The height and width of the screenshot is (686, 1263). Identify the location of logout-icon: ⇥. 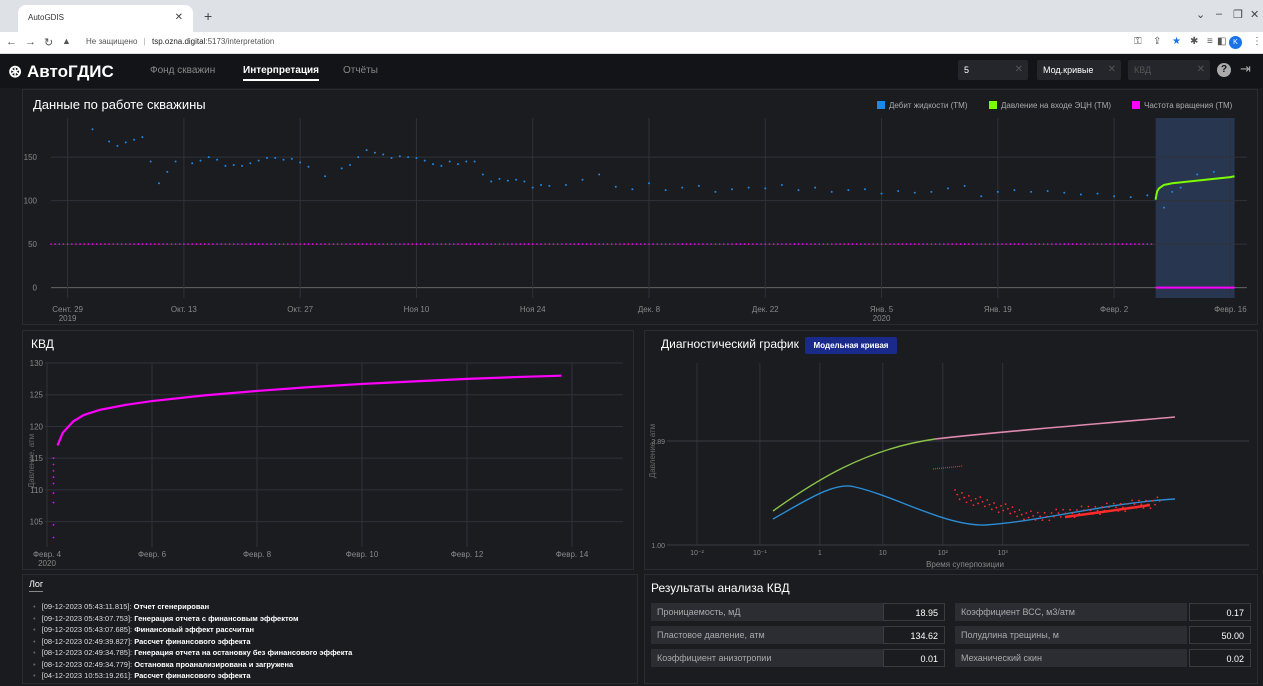
(1245, 69).